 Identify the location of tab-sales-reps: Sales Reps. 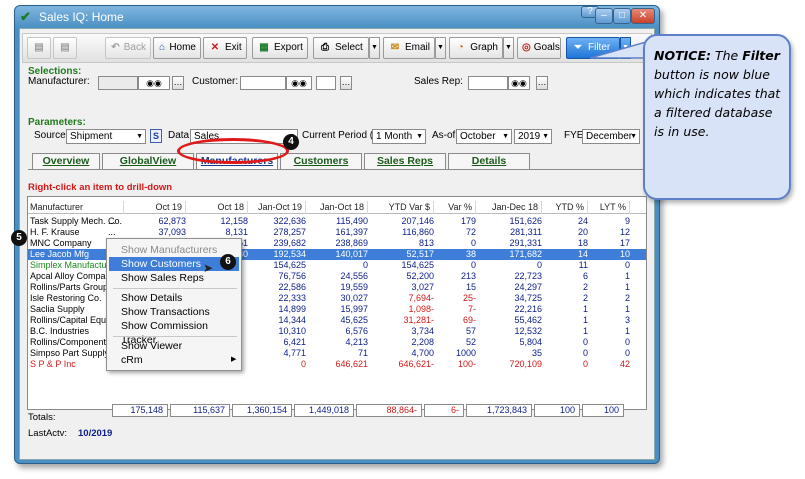
(405, 161).